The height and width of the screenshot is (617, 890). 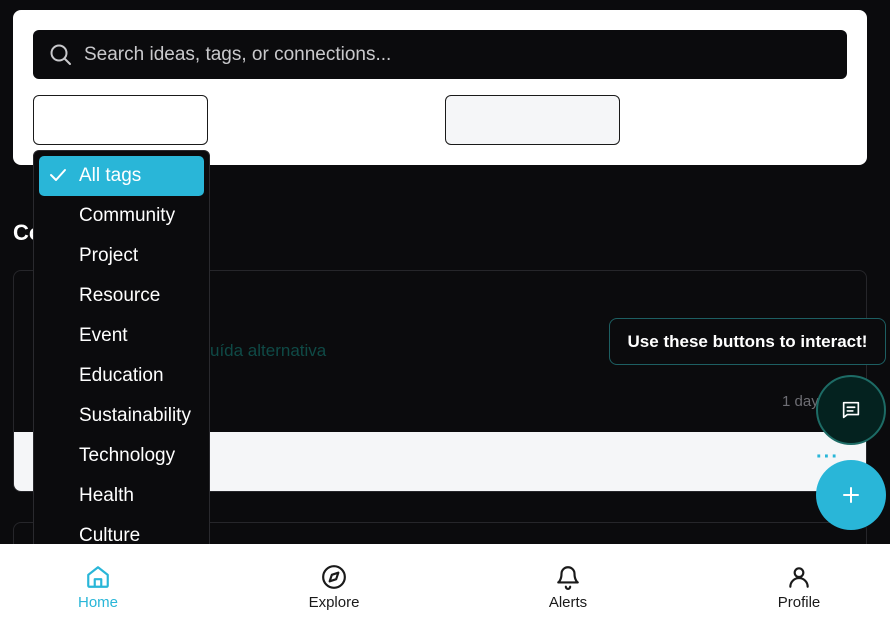 I want to click on user-icon, so click(x=799, y=577).